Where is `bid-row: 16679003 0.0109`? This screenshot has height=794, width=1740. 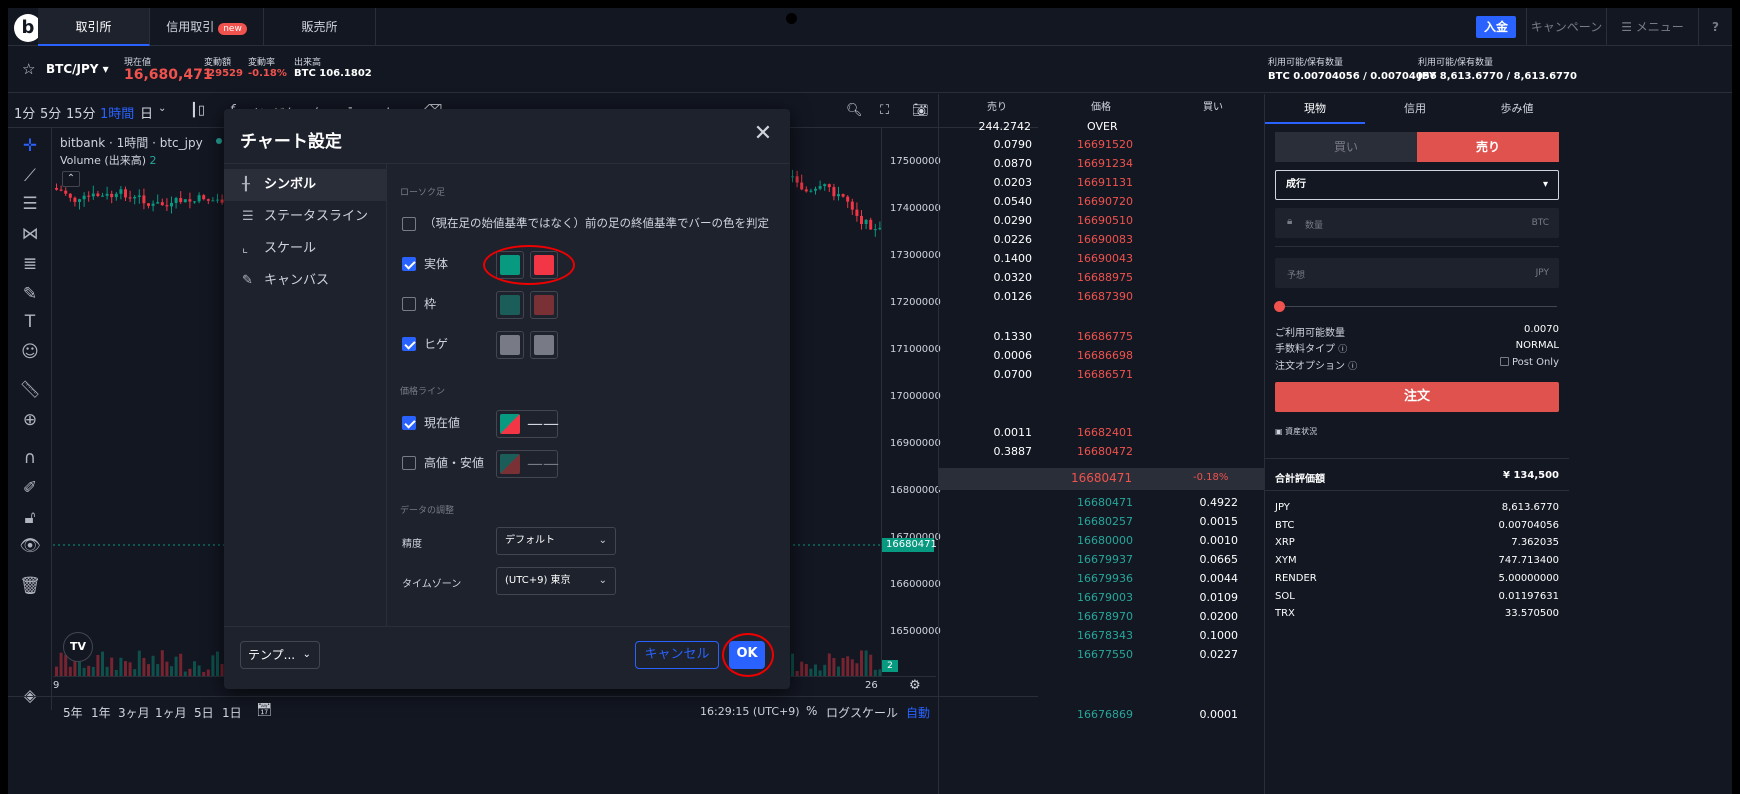
bid-row: 16679003 0.0109 is located at coordinates (1101, 600).